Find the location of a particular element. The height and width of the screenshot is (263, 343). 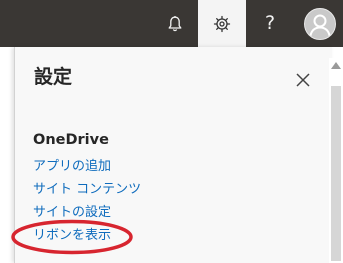

site-settings-link: サイトの設定 is located at coordinates (72, 212).